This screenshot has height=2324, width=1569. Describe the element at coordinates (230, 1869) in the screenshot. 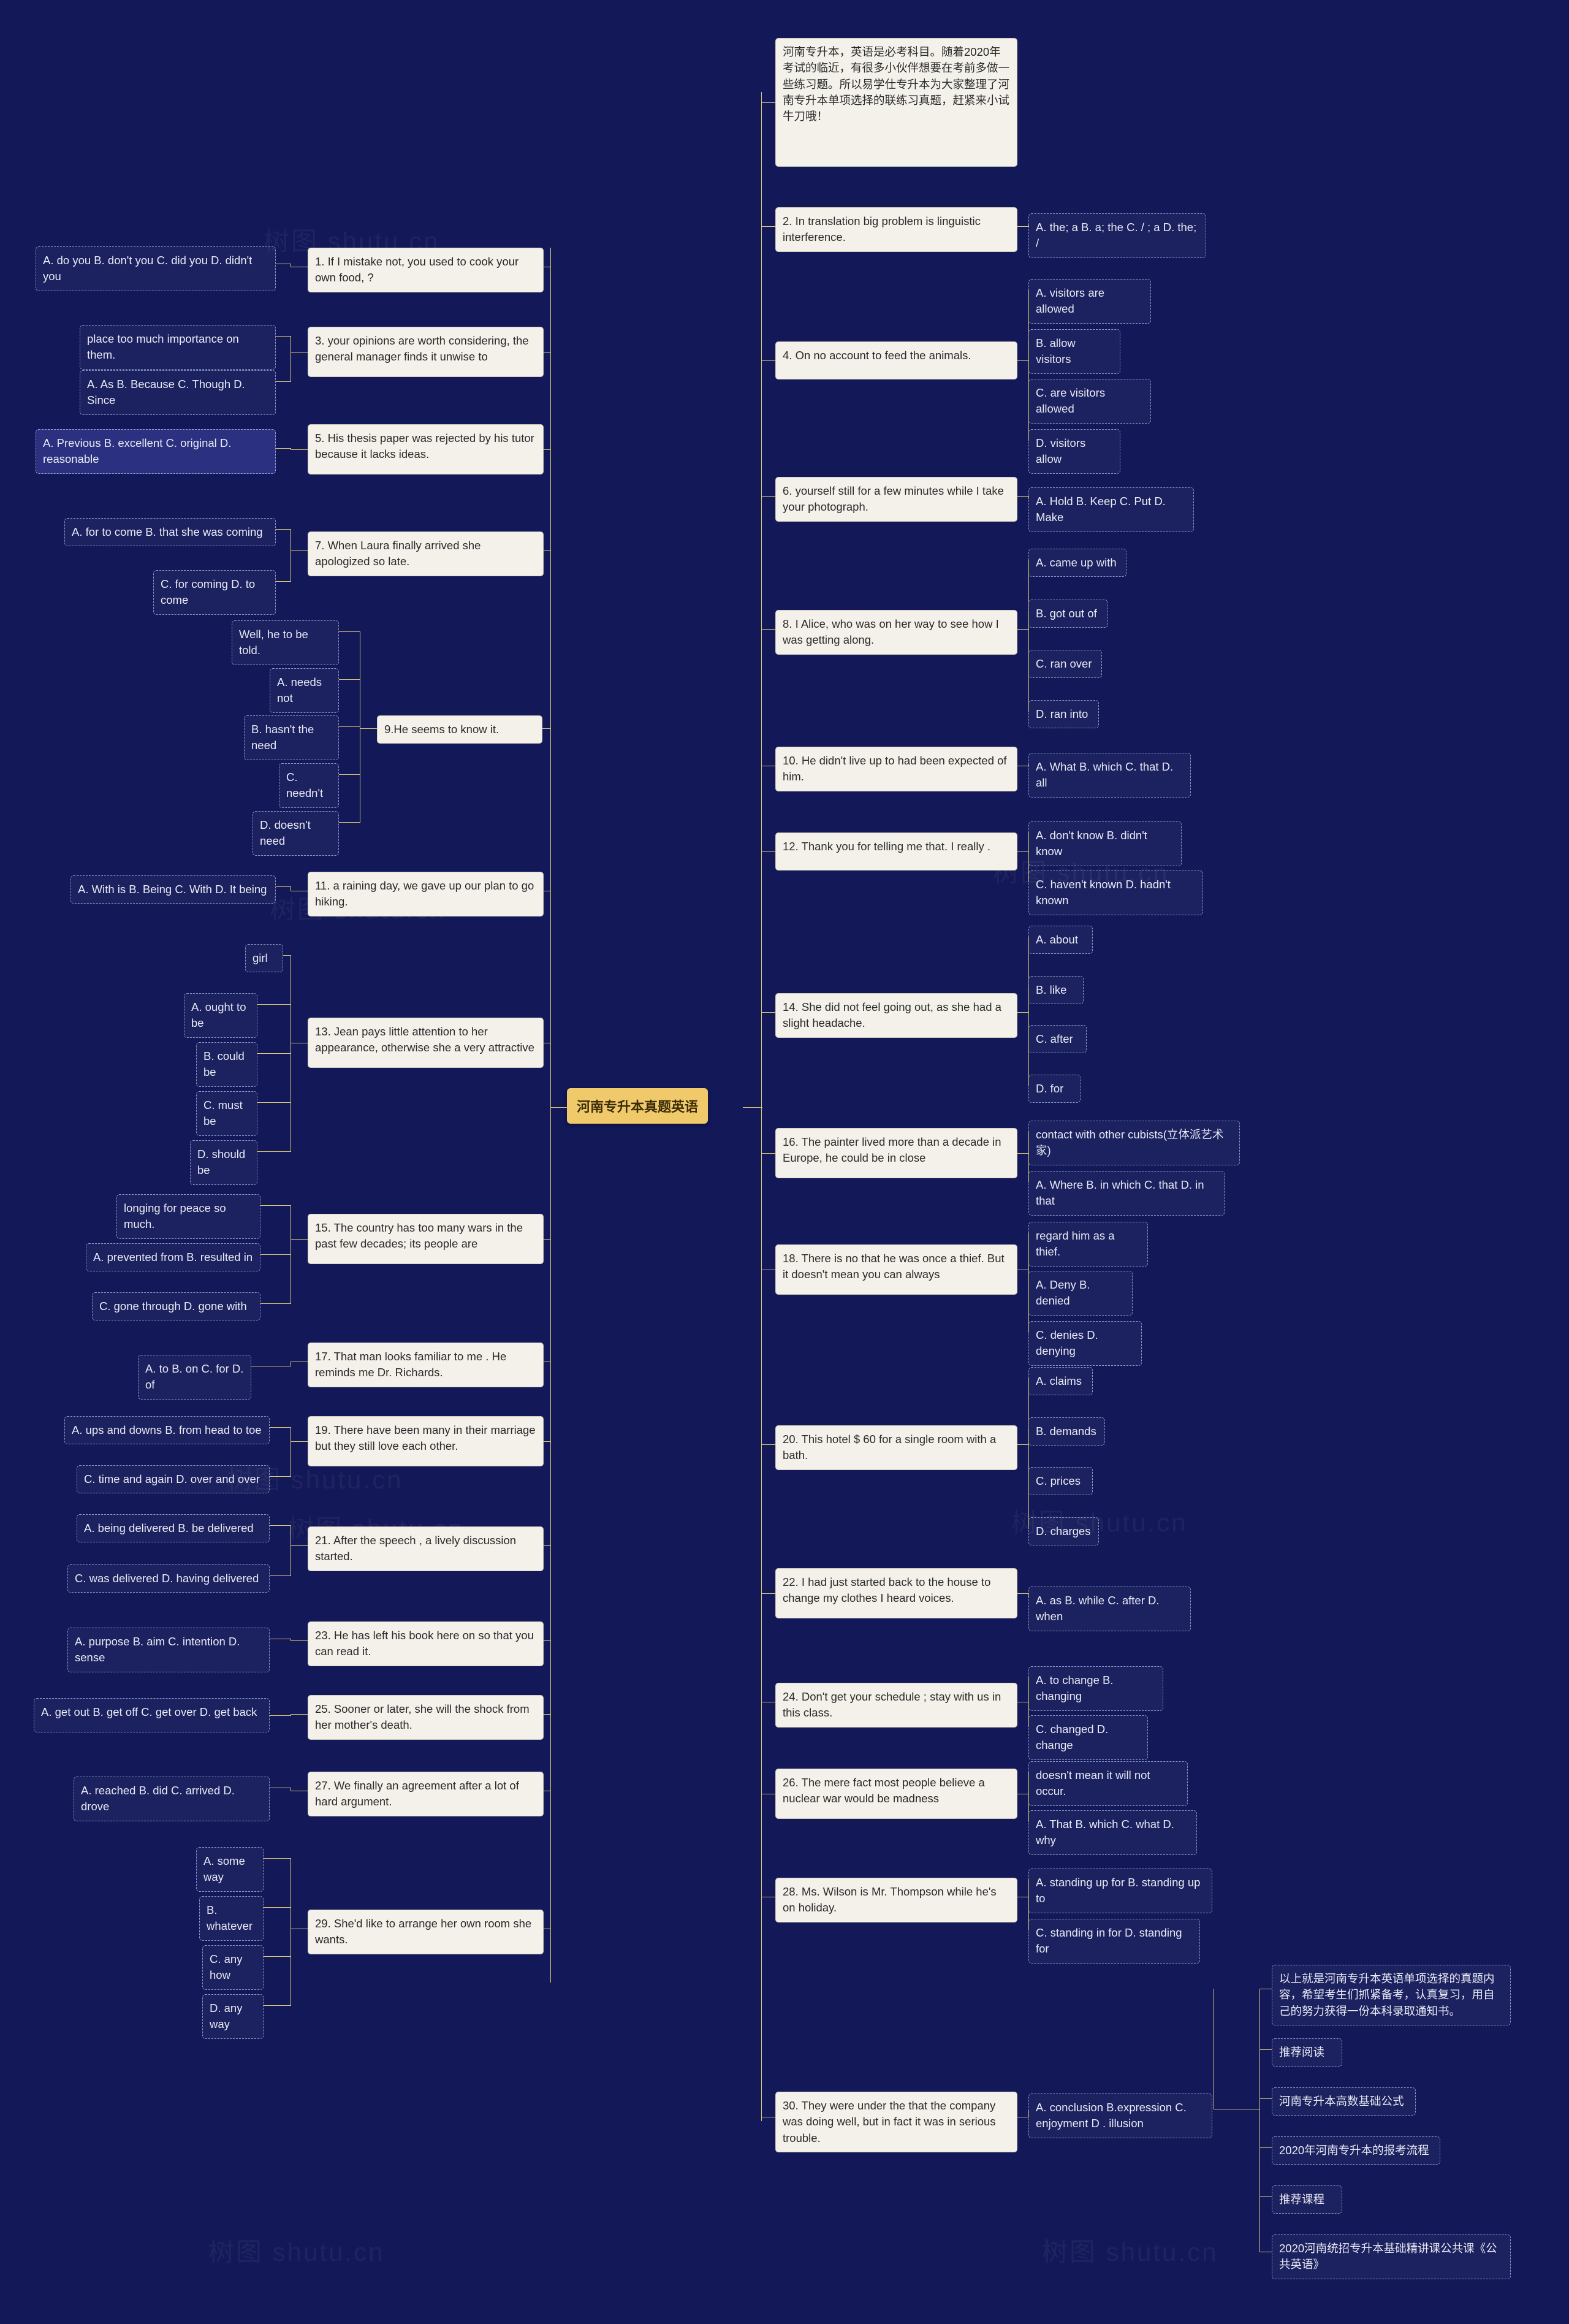

I see `mindmap-leaf-node: A. some way` at that location.